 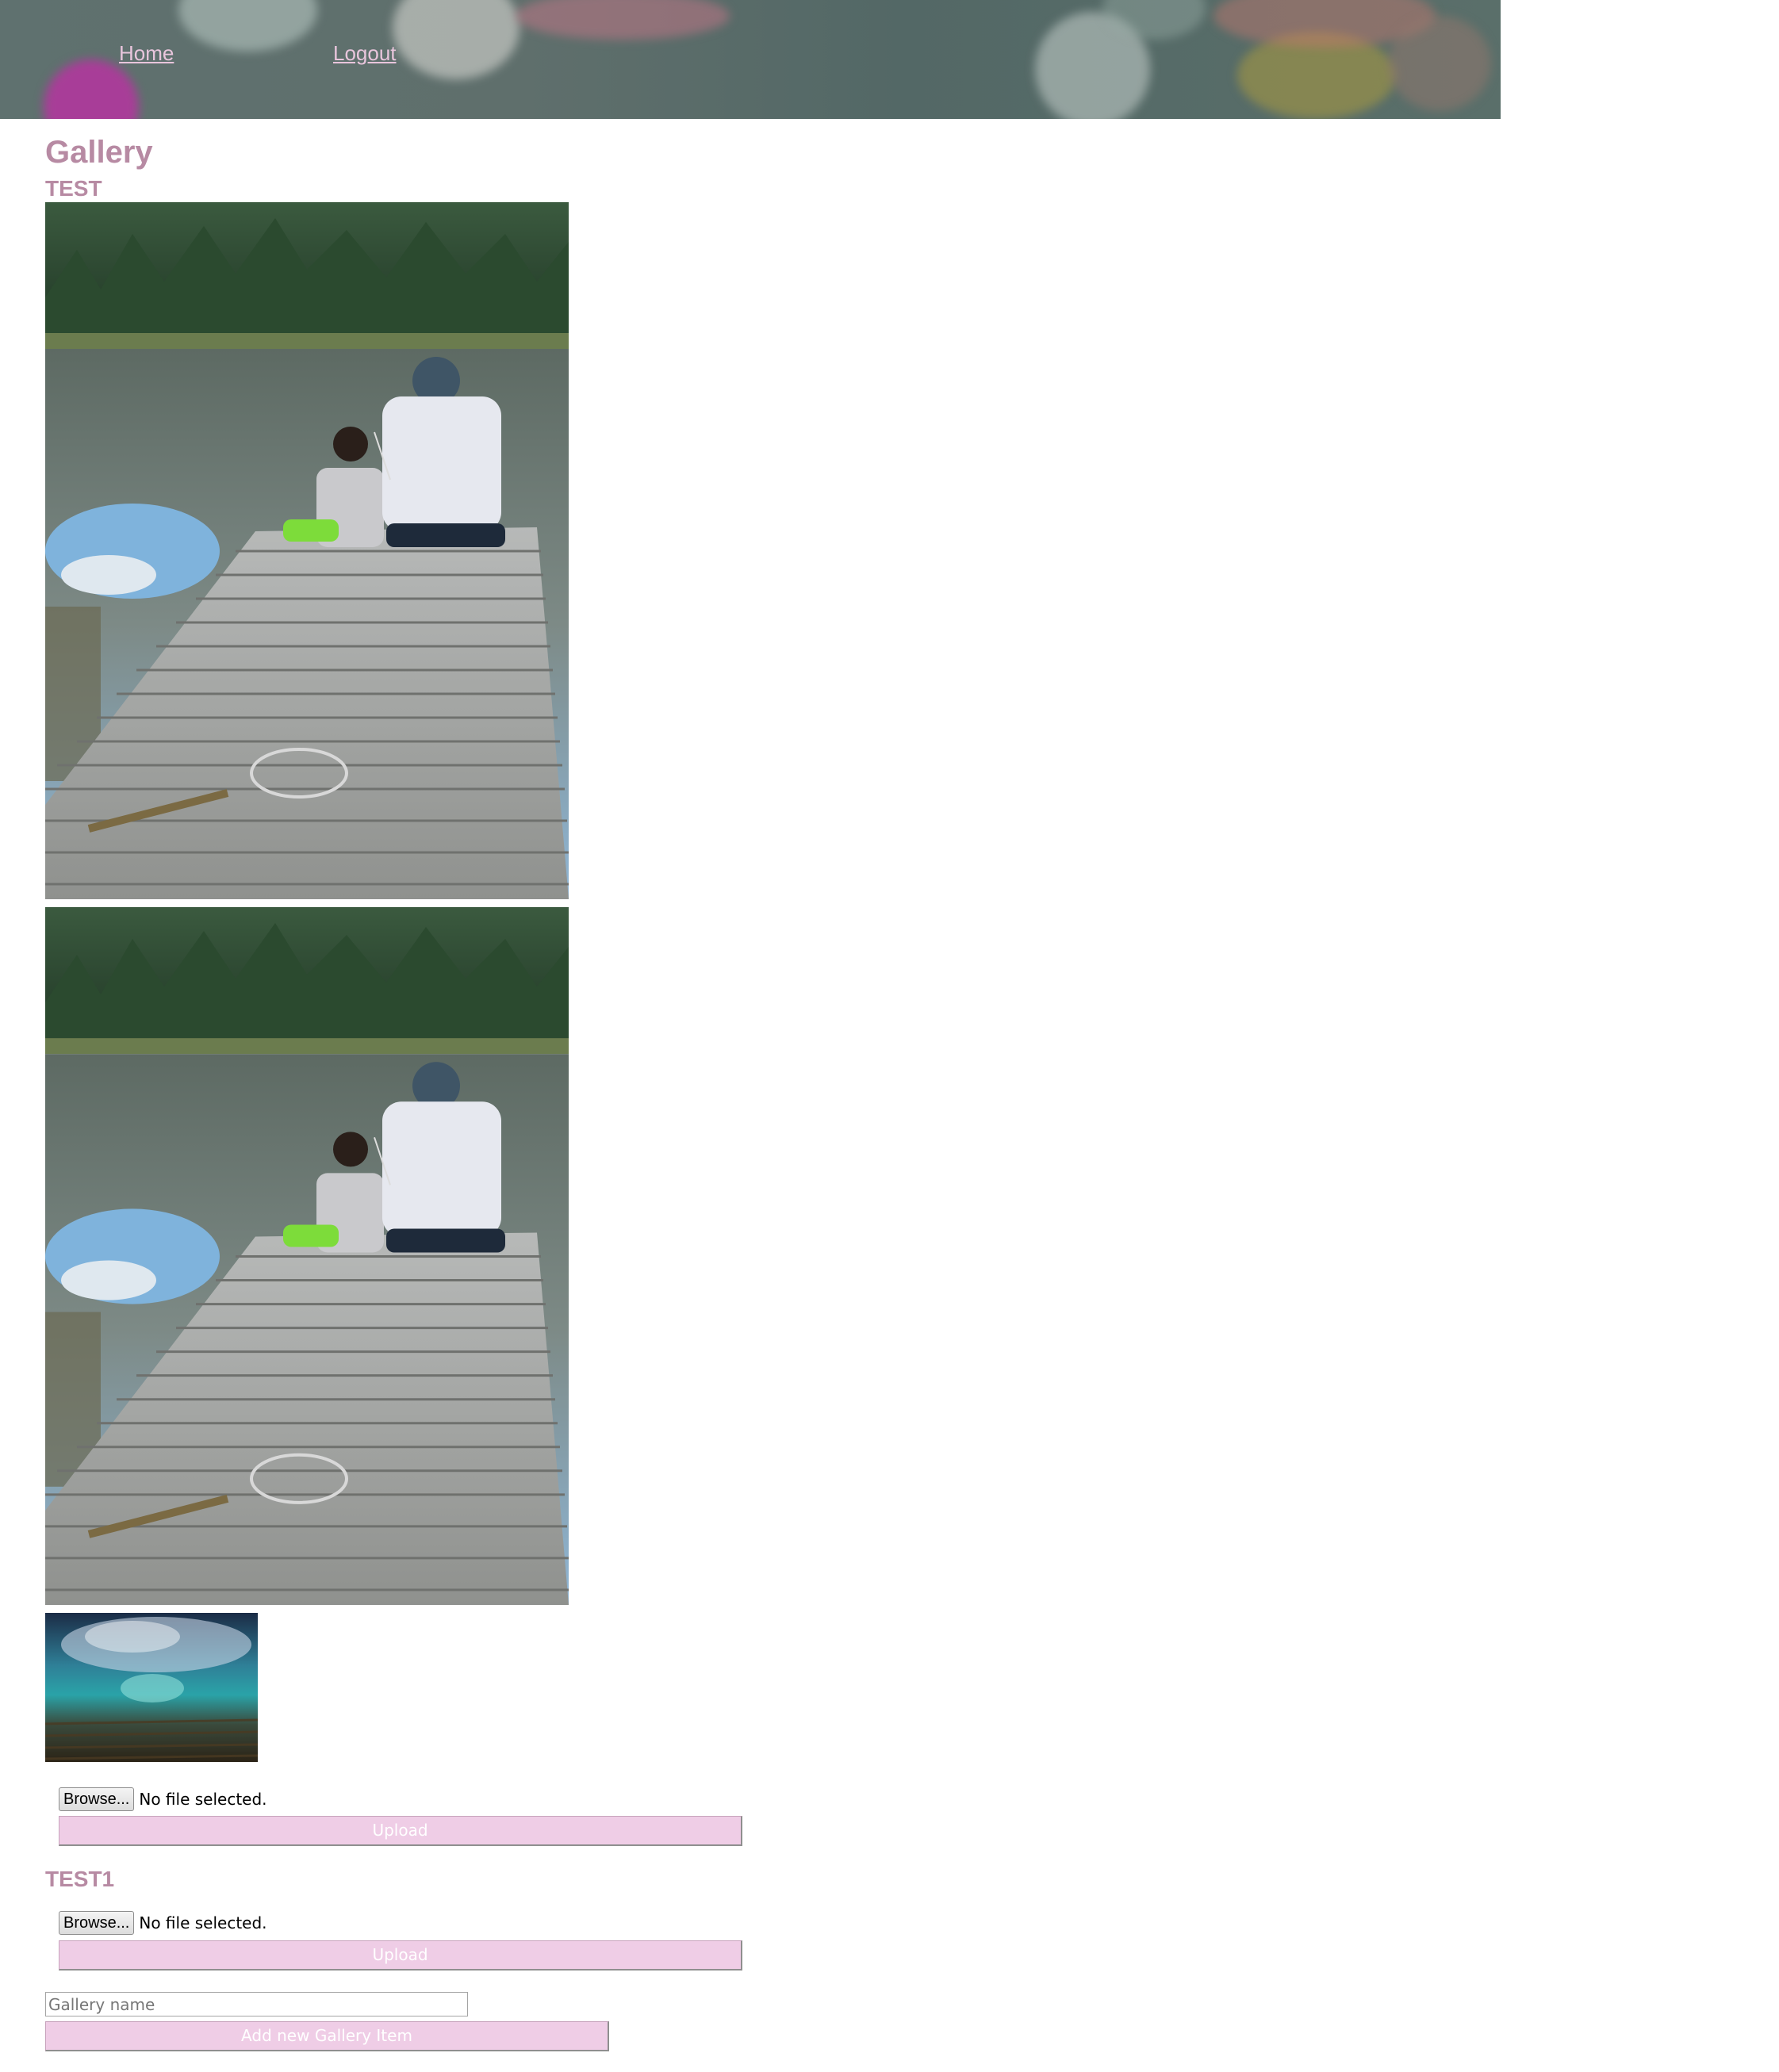 What do you see at coordinates (750, 59) in the screenshot?
I see `header-banner: Home Logout` at bounding box center [750, 59].